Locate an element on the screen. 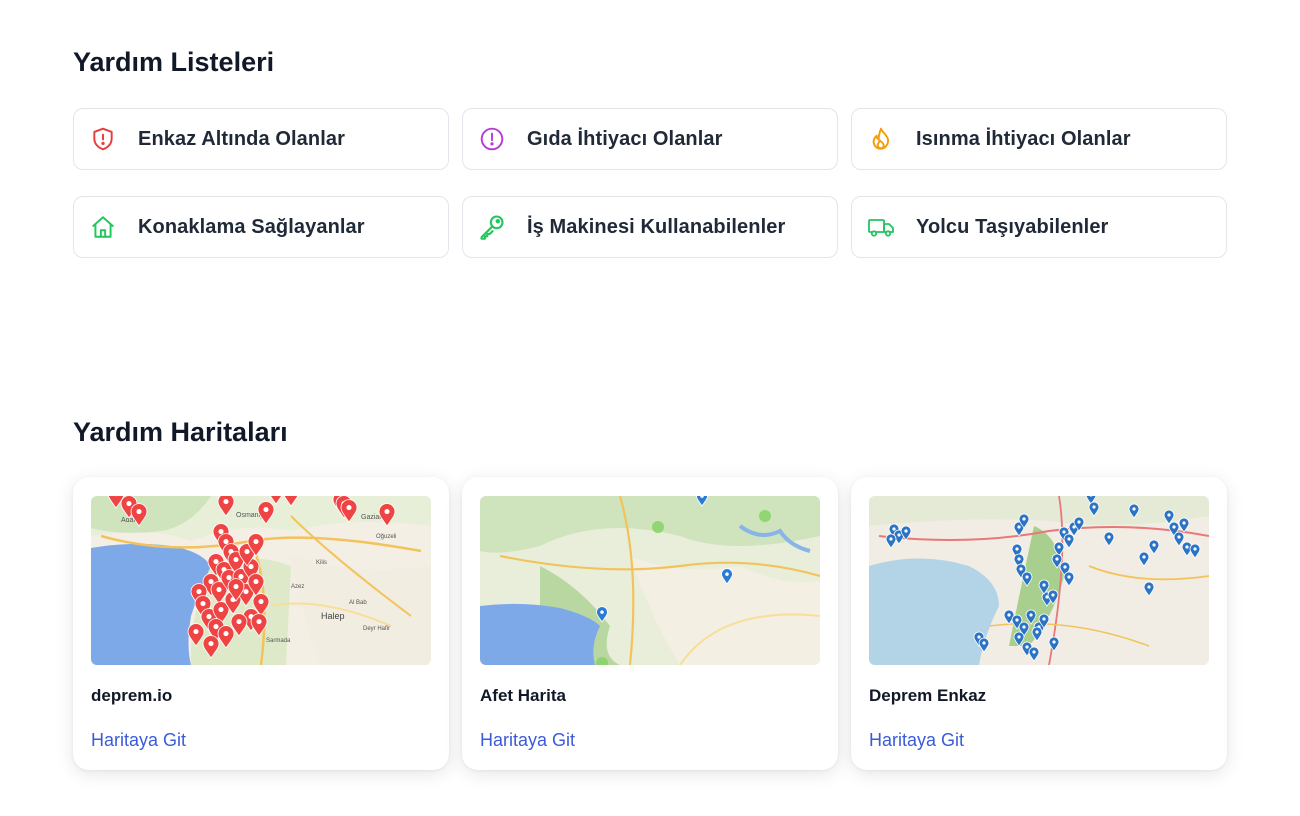 Image resolution: width=1300 pixels, height=816 pixels. map-card-name: Deprem Enkaz is located at coordinates (928, 695).